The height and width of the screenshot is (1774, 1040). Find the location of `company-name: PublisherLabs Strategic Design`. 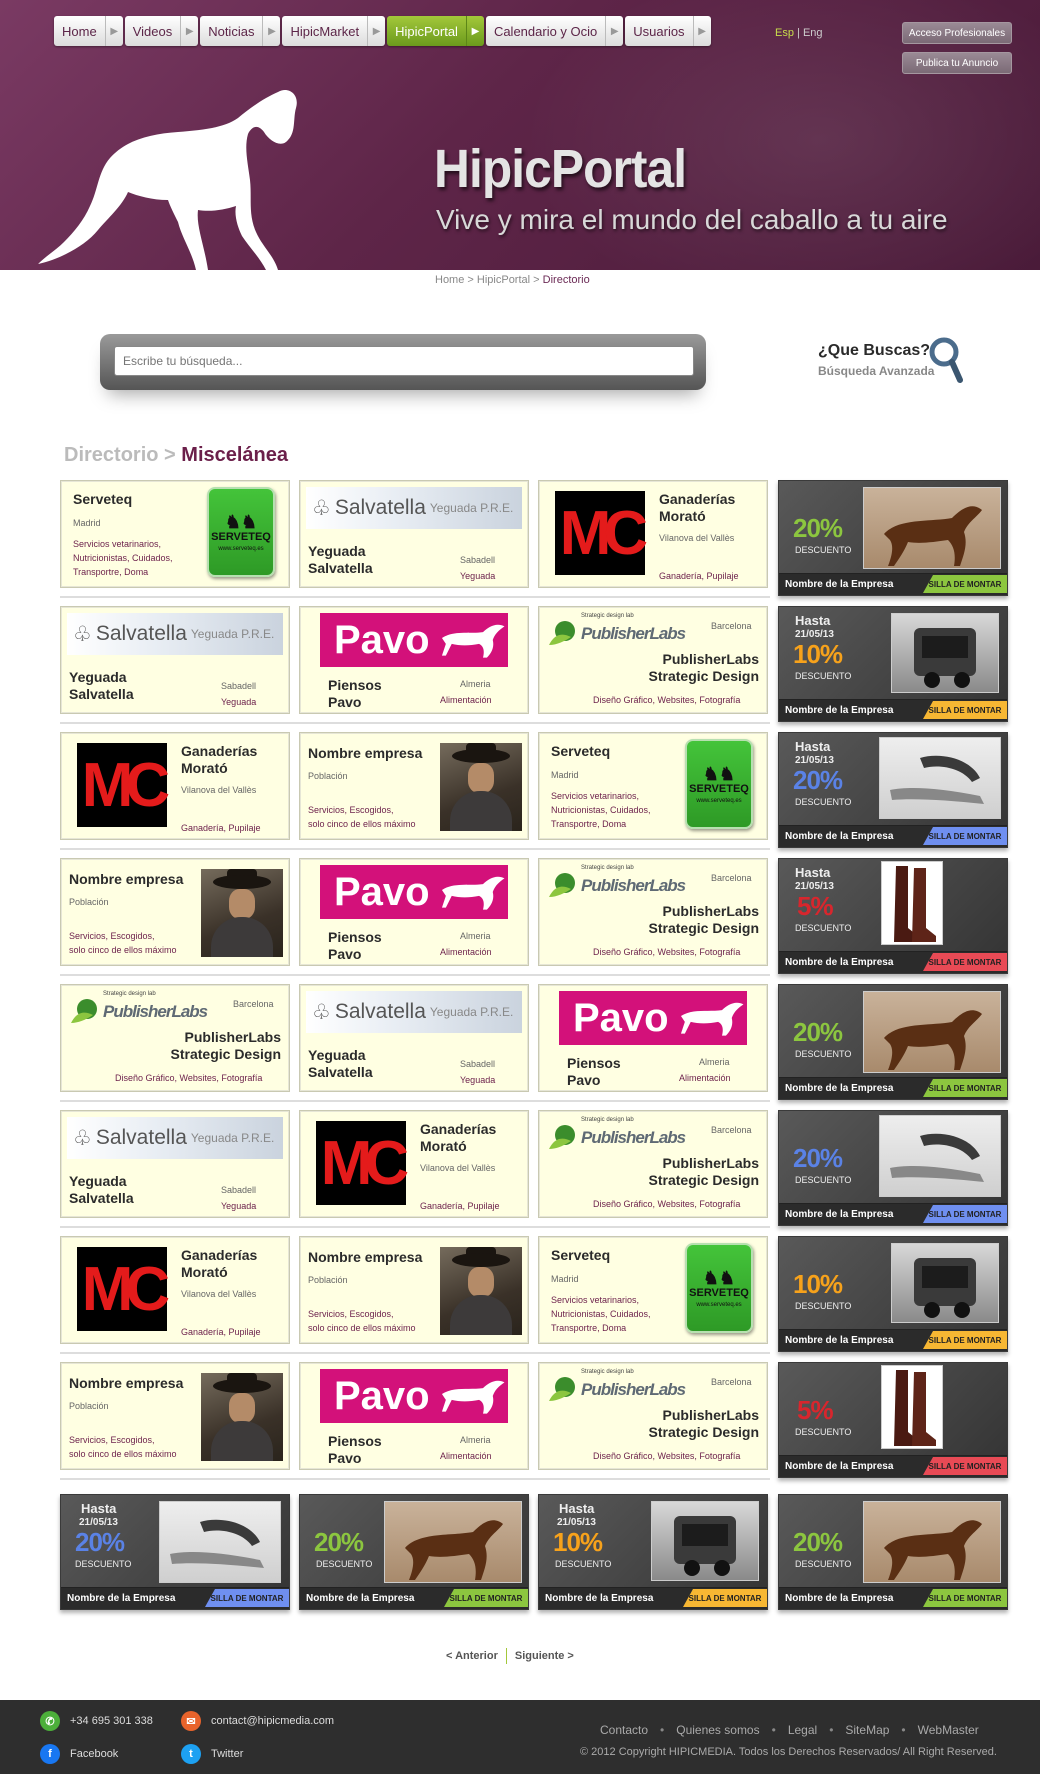

company-name: PublisherLabs Strategic Design is located at coordinates (703, 1171).